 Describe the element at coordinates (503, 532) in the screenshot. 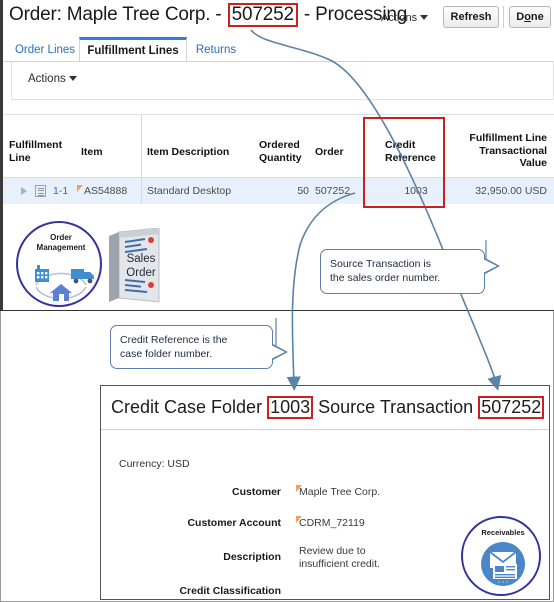

I see `receivables-label: Receivables` at that location.